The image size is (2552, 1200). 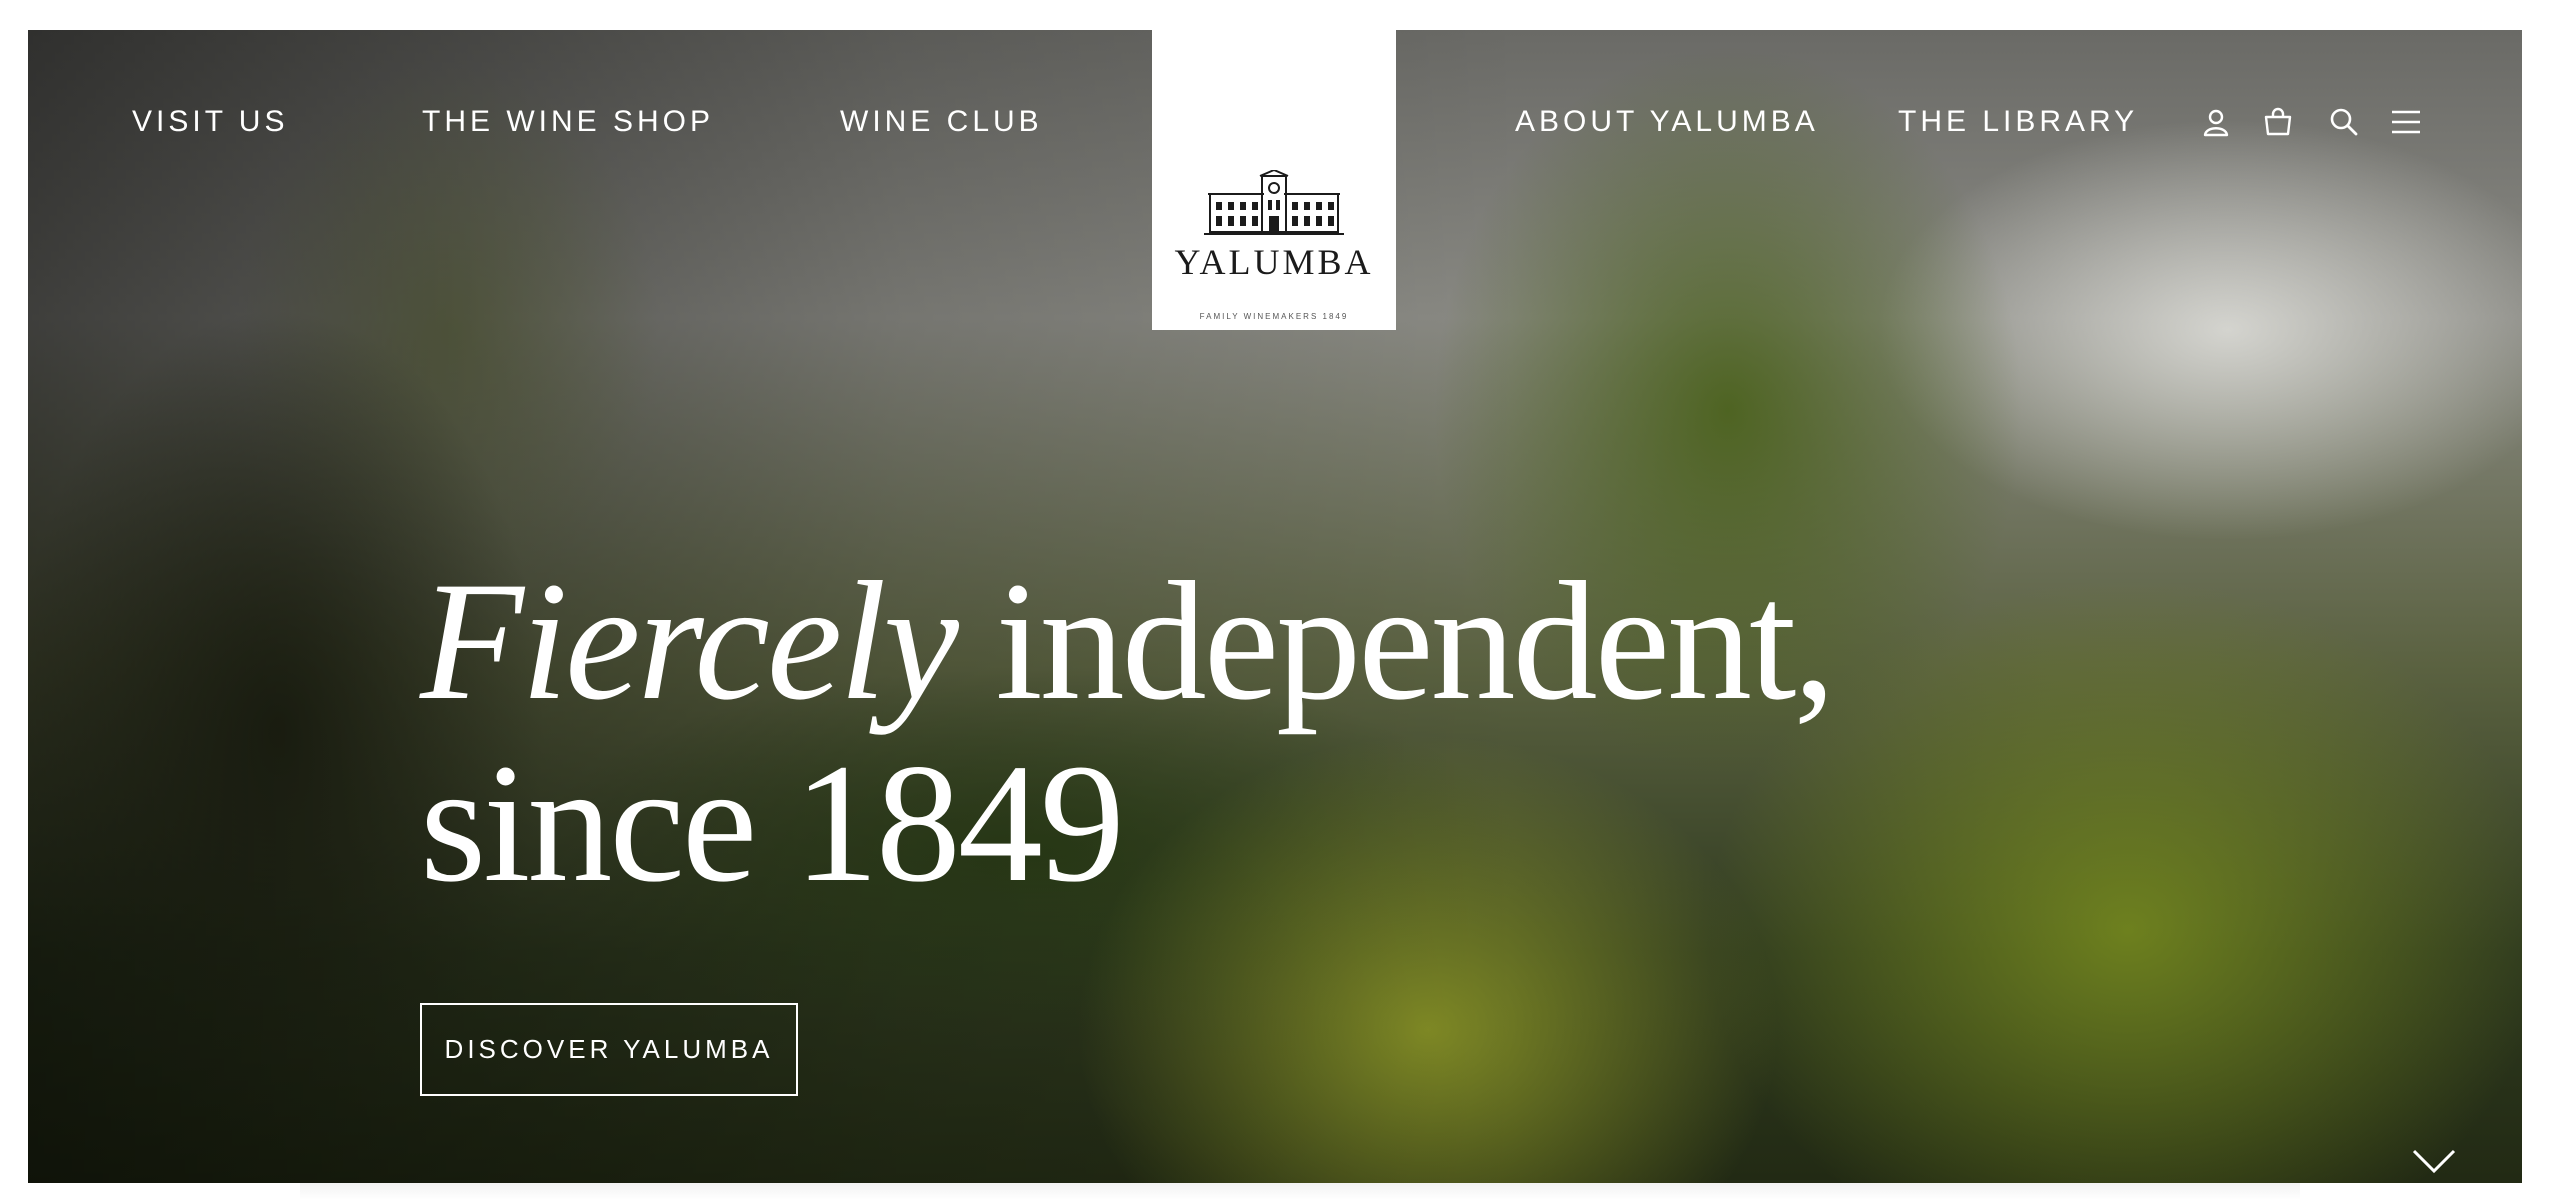 I want to click on nav-wine-shop: THE WINE SHOP, so click(x=568, y=122).